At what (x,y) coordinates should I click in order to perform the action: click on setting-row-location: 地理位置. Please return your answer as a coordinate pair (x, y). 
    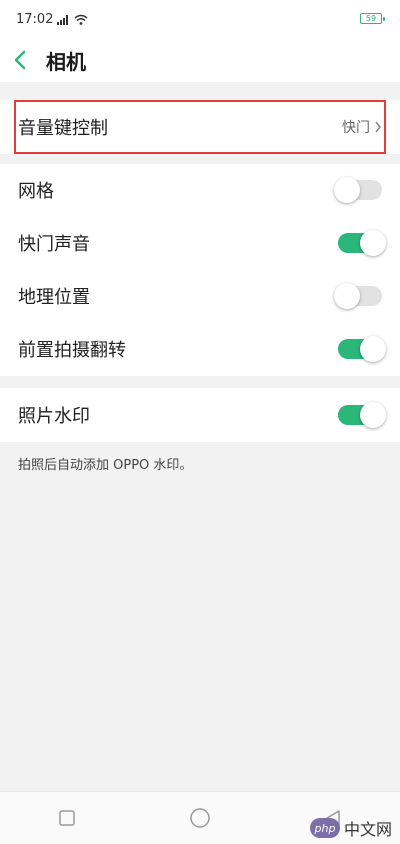
    Looking at the image, I should click on (200, 296).